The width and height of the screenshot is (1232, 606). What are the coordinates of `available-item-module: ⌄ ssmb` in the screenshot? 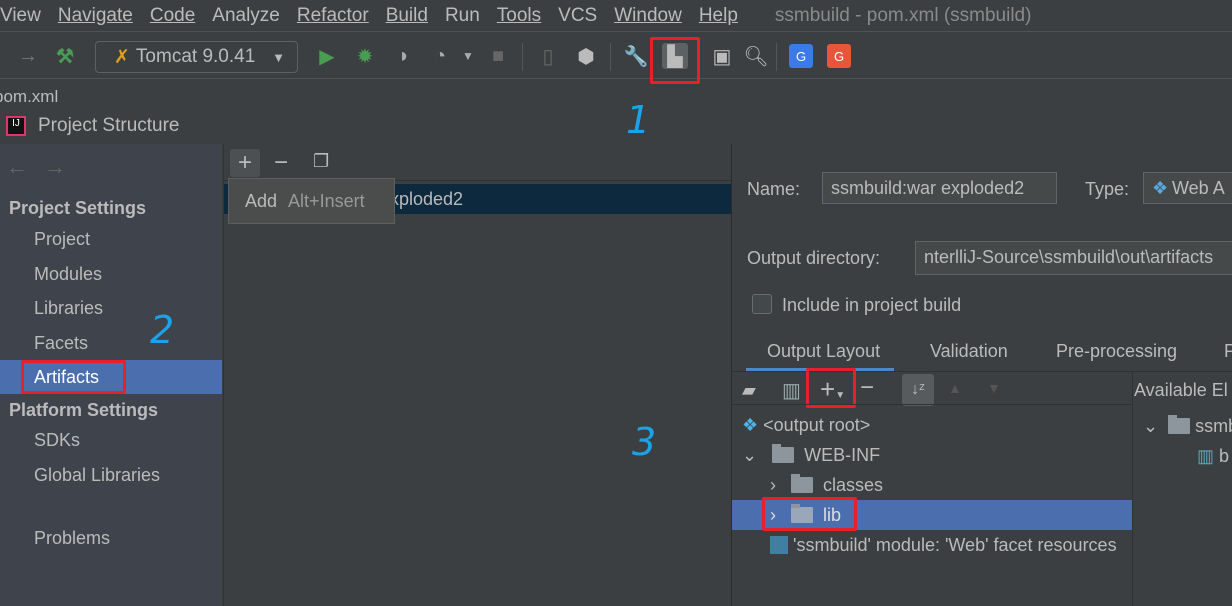 It's located at (1187, 426).